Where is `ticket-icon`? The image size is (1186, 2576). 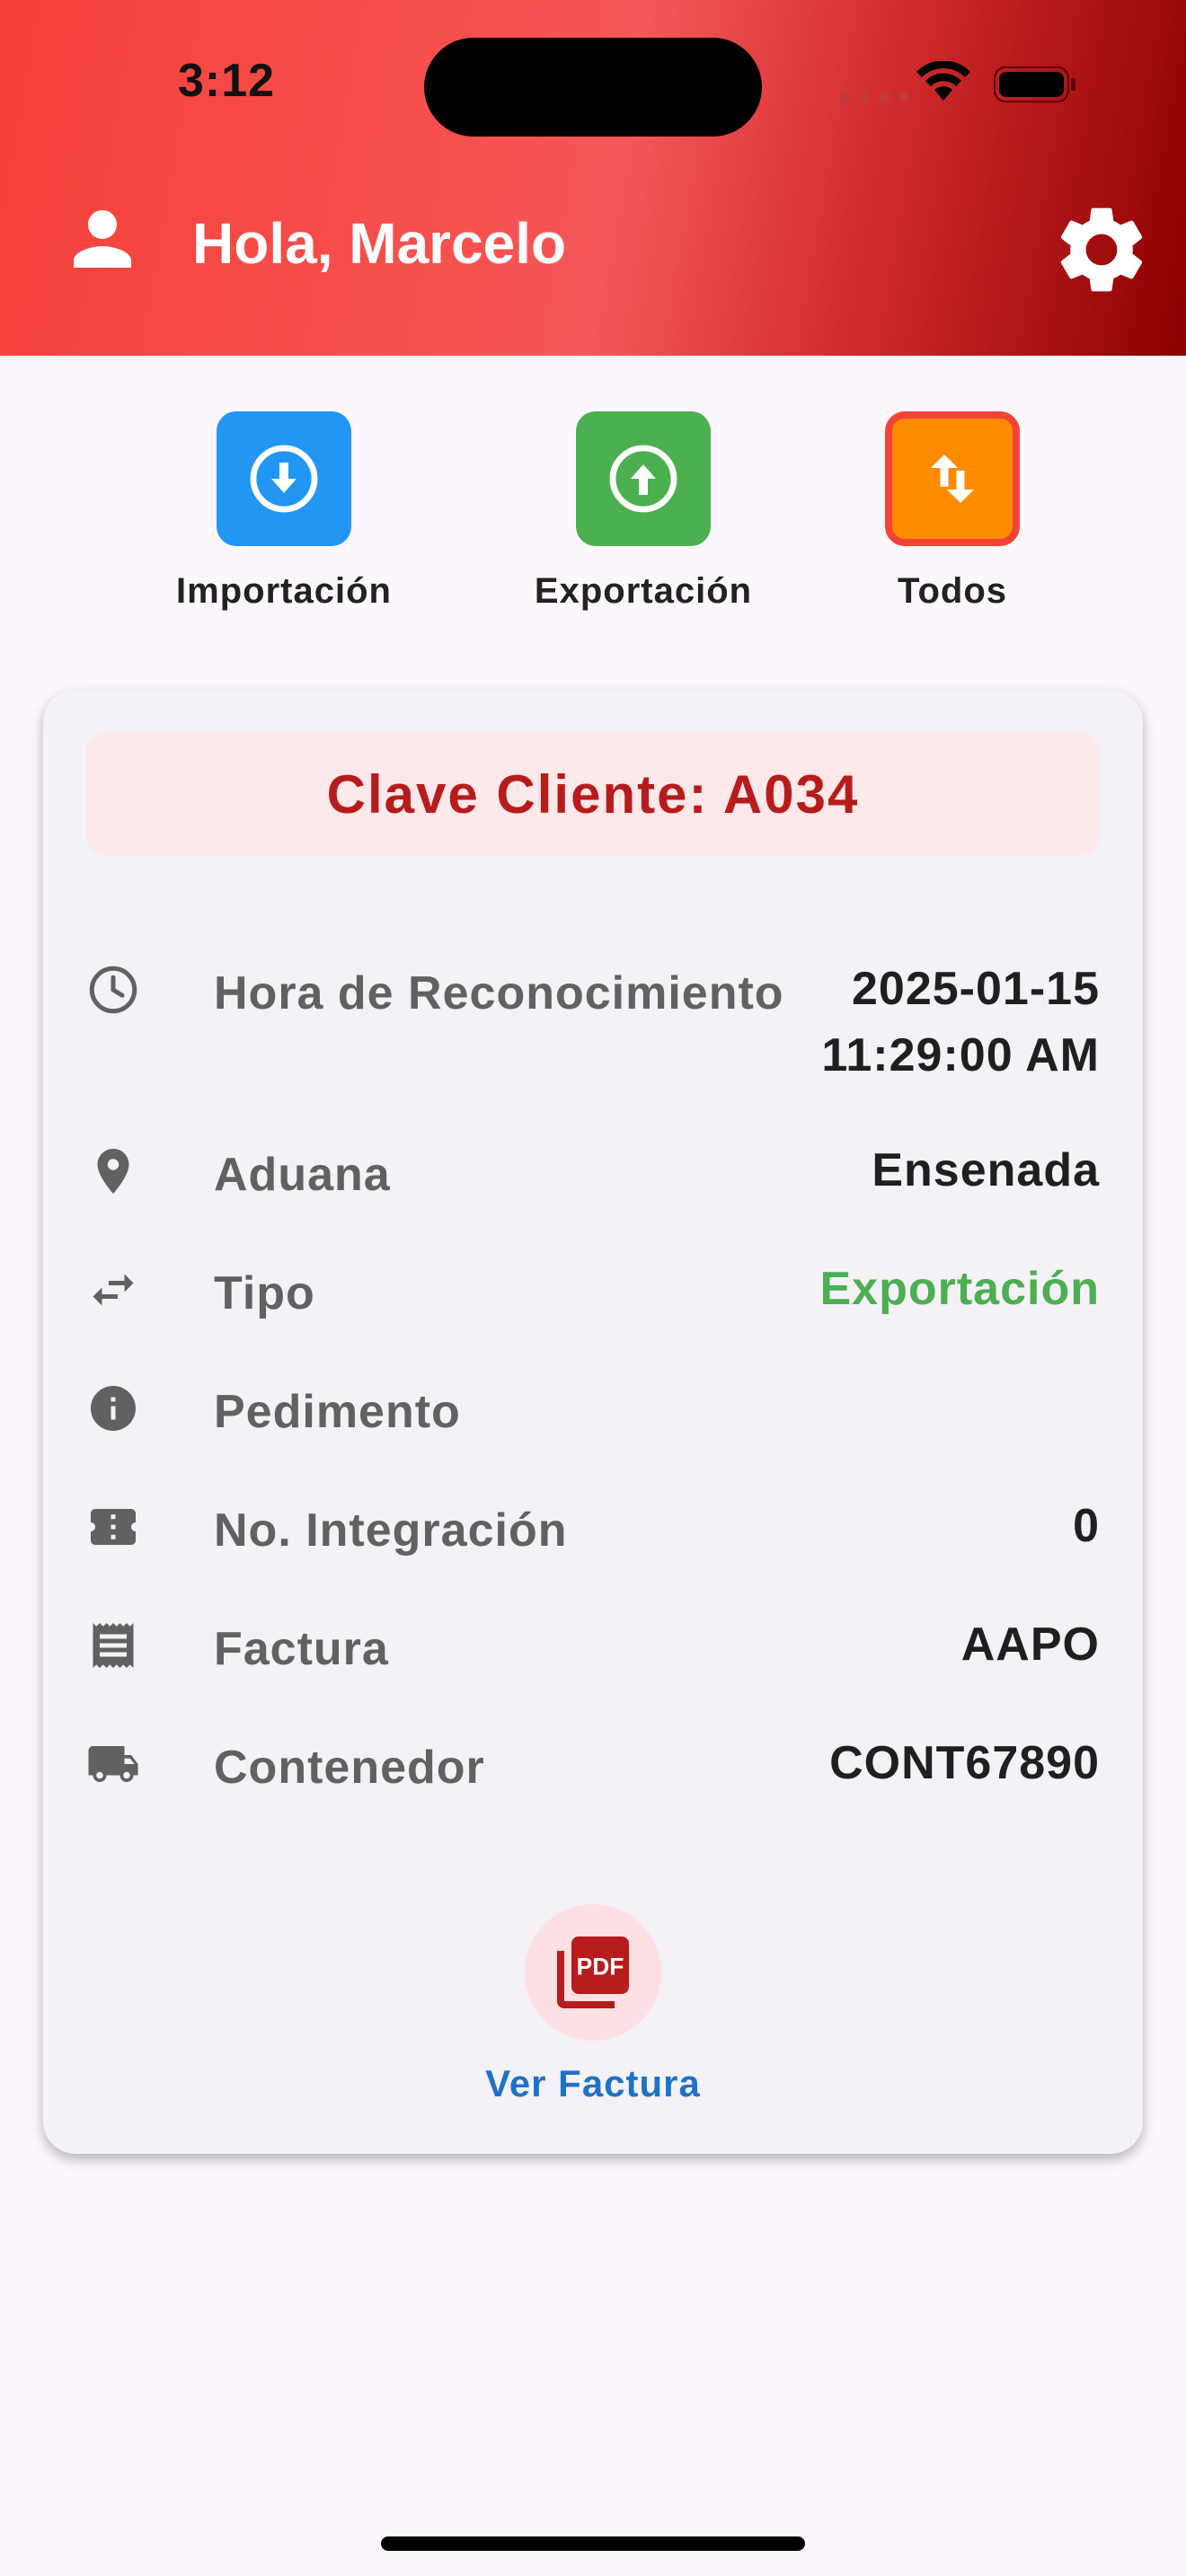 ticket-icon is located at coordinates (113, 1527).